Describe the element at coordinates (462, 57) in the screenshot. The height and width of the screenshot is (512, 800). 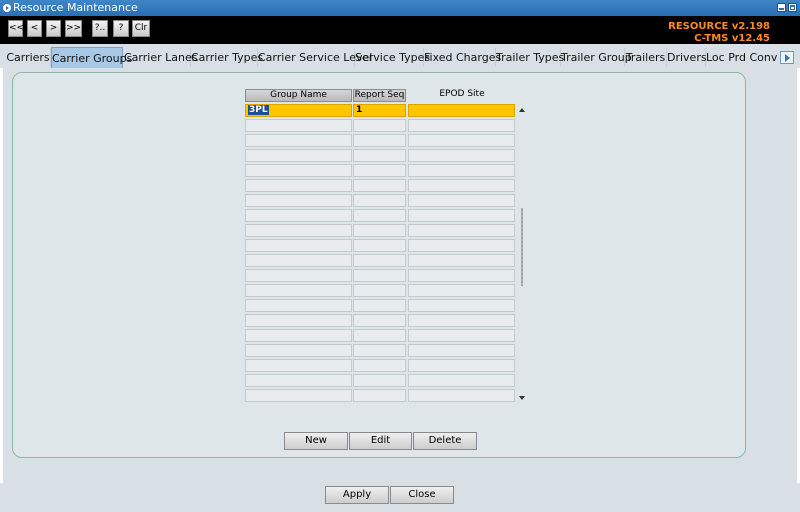
I see `tab-fixed-charges: Fixed Charges` at that location.